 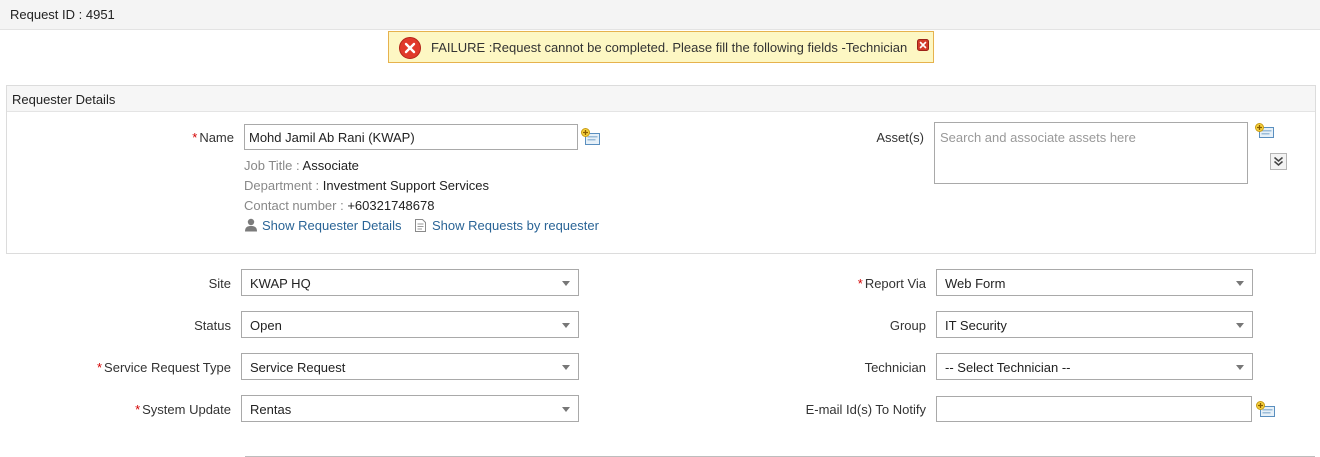 I want to click on service-request-type-label: * Service Request Type, so click(x=163, y=367).